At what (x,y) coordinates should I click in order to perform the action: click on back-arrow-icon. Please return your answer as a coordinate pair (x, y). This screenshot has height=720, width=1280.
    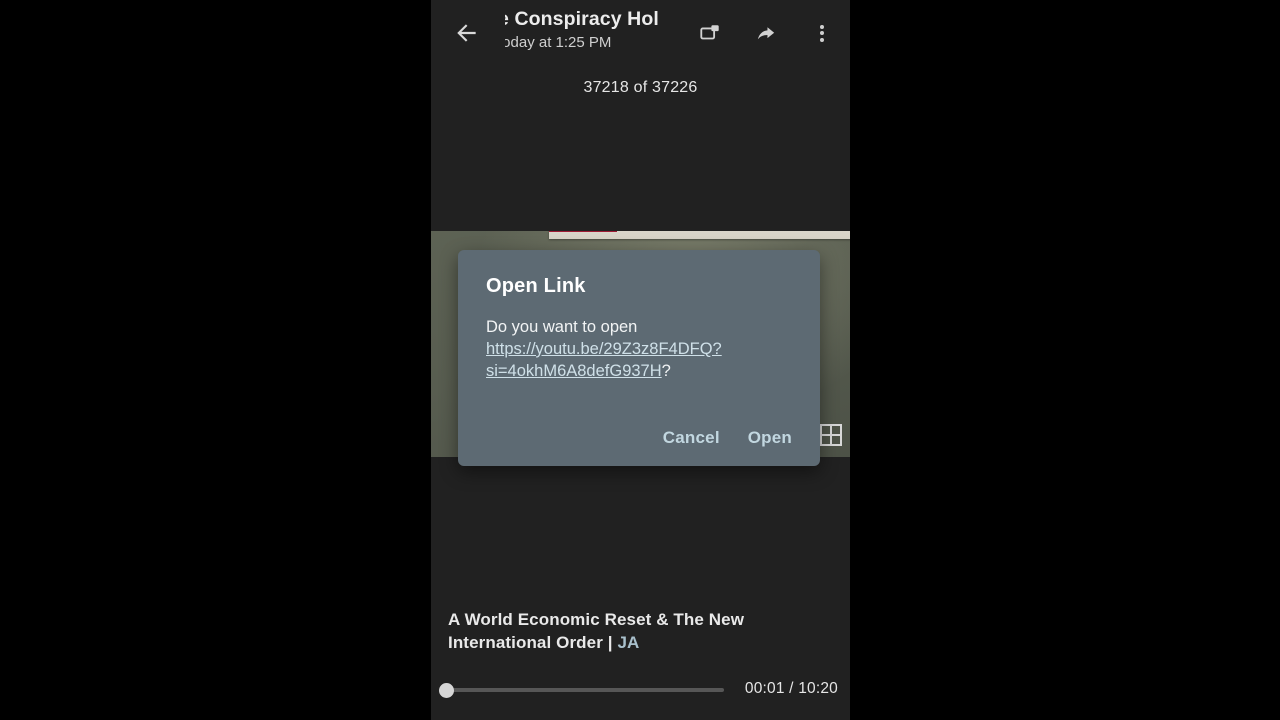
    Looking at the image, I should click on (467, 33).